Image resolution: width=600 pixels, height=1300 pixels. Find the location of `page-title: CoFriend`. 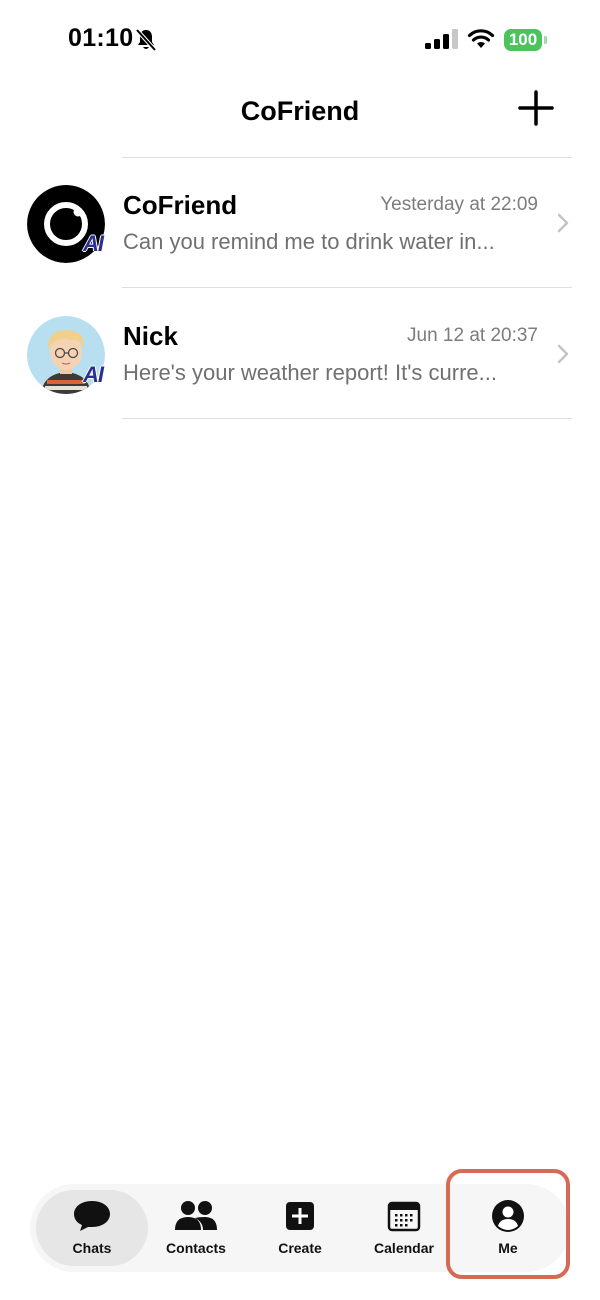

page-title: CoFriend is located at coordinates (300, 111).